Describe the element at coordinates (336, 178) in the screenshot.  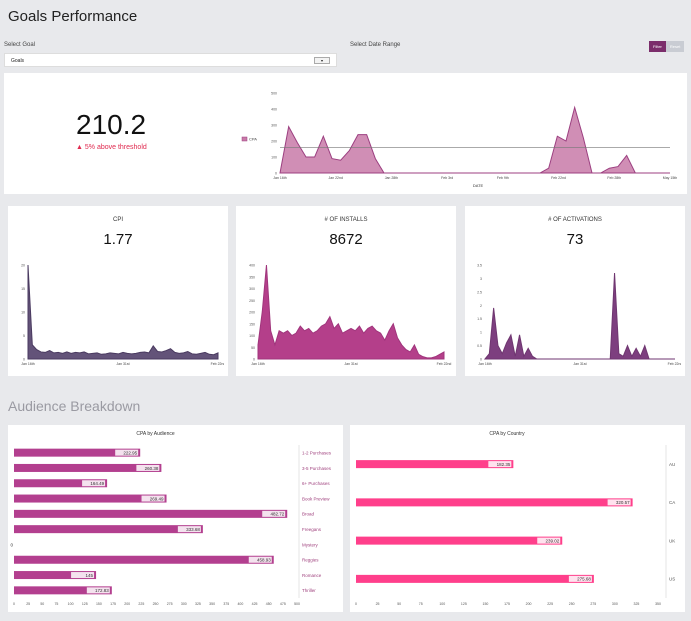
I see `x-tick-label: Jan 22nd` at that location.